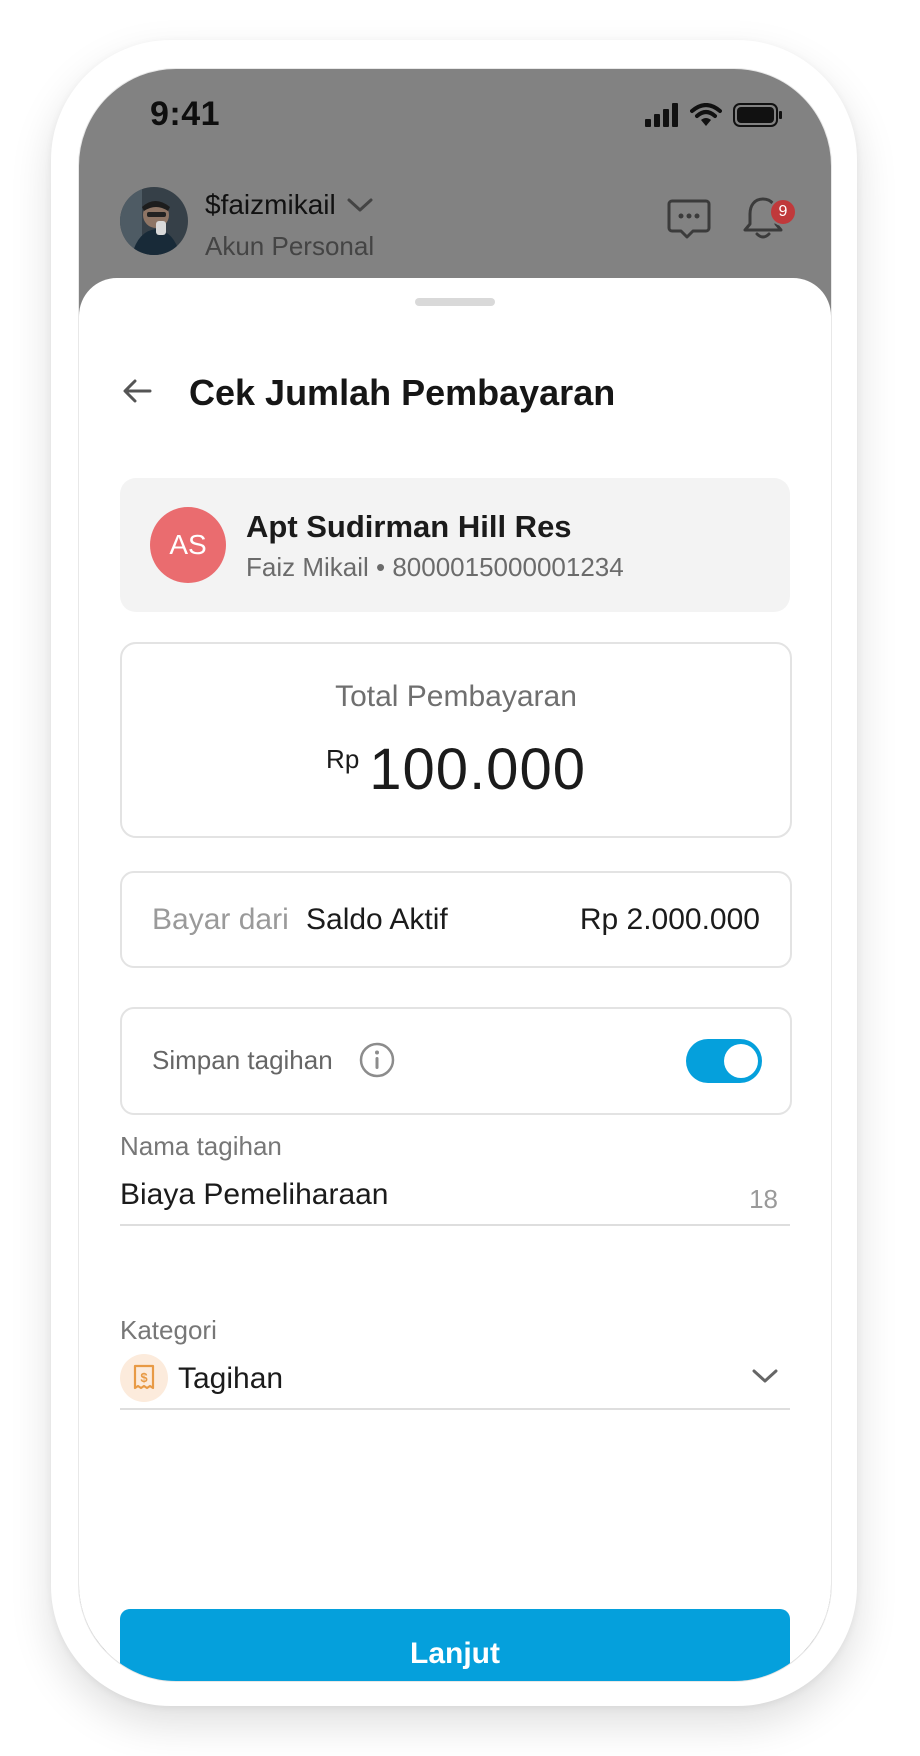 Image resolution: width=920 pixels, height=1756 pixels. What do you see at coordinates (706, 114) in the screenshot?
I see `wifi-icon` at bounding box center [706, 114].